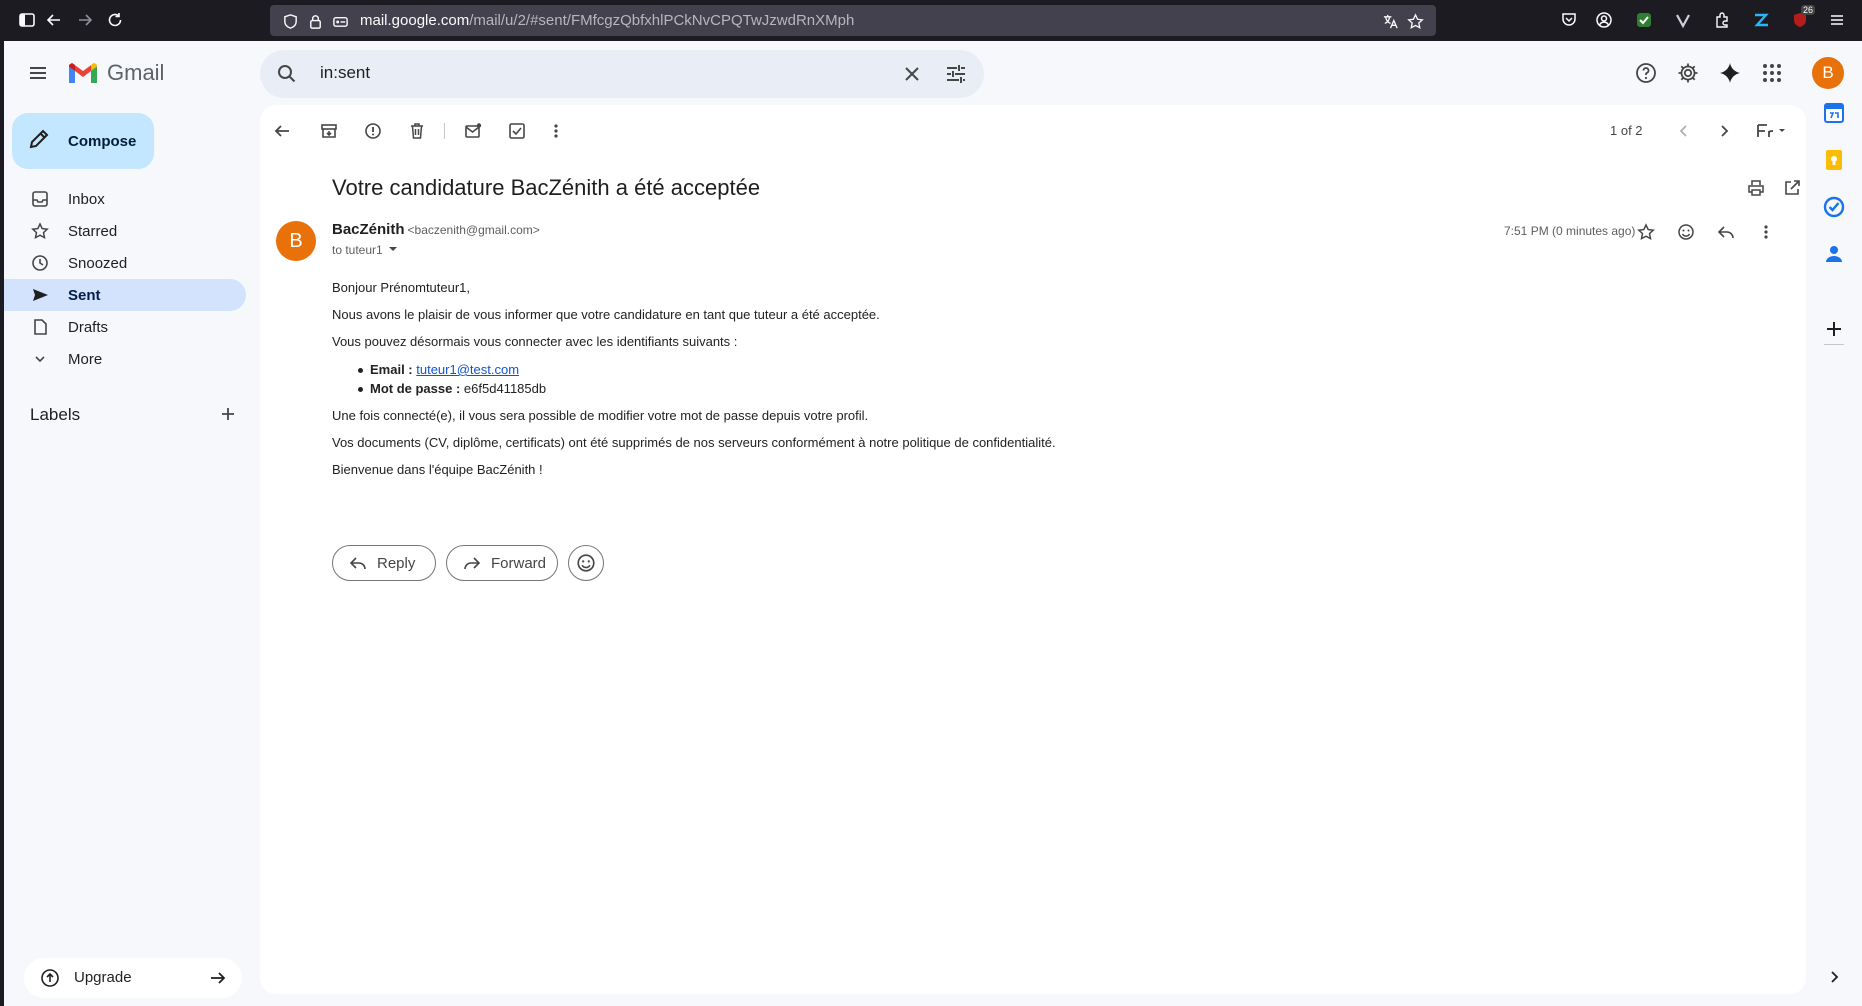  What do you see at coordinates (396, 563) in the screenshot?
I see `reply-label: Reply` at bounding box center [396, 563].